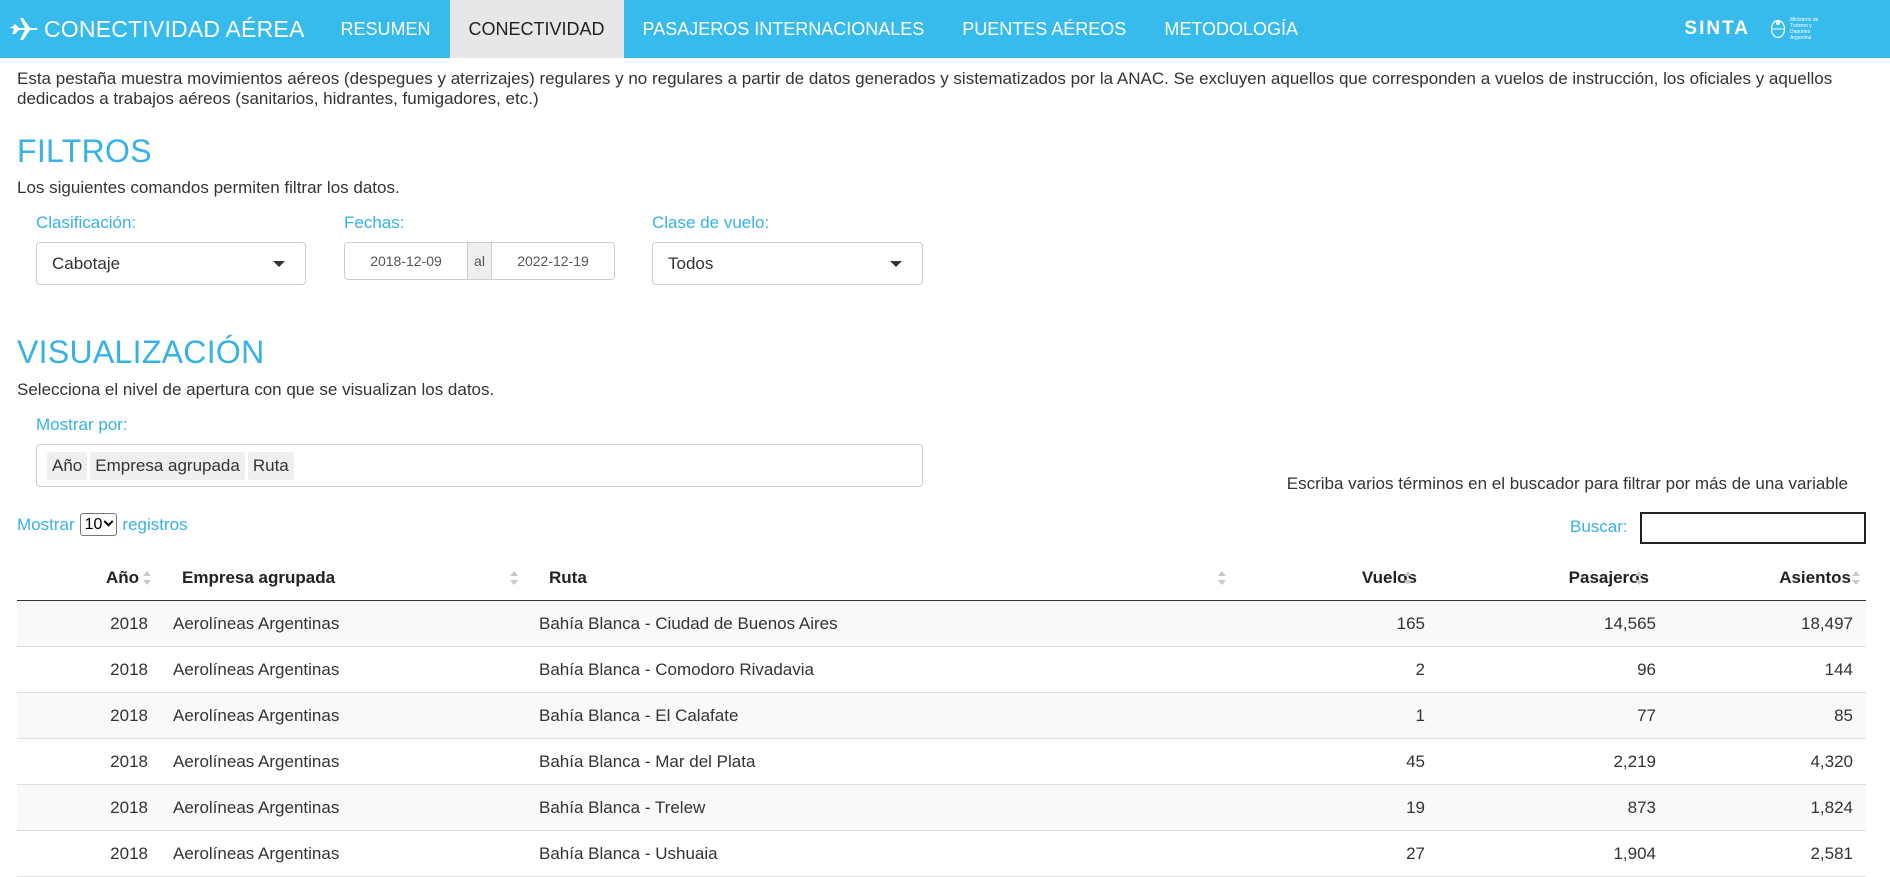 This screenshot has width=1890, height=877. I want to click on tab-conectividad: CONECTIVIDAD, so click(536, 29).